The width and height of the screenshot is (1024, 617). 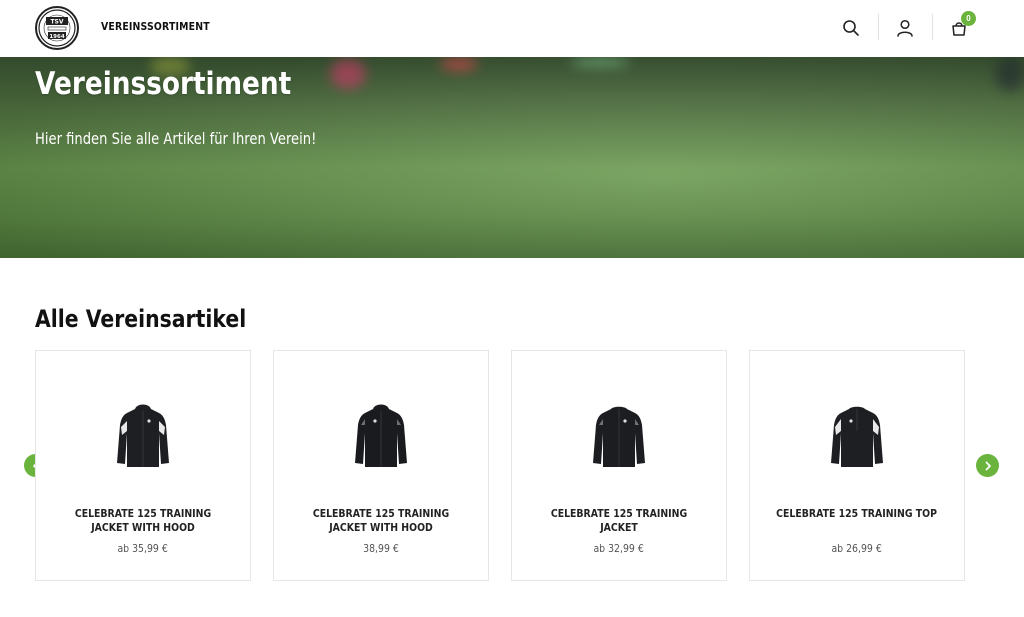 What do you see at coordinates (960, 26) in the screenshot?
I see `cart-button: 0` at bounding box center [960, 26].